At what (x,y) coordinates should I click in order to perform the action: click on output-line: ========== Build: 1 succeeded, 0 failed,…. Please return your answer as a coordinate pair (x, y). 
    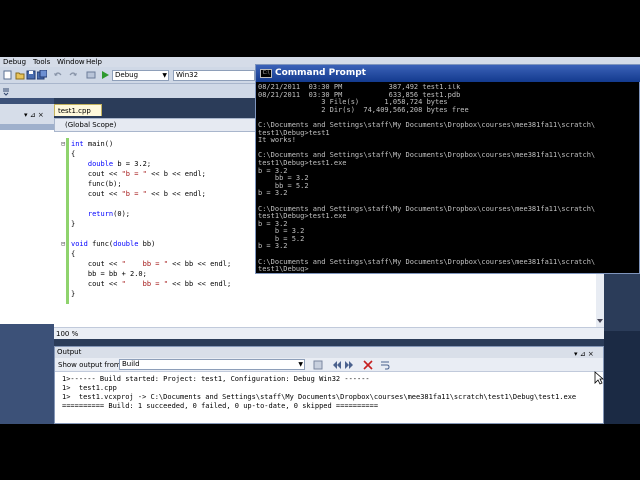
    Looking at the image, I should click on (220, 406).